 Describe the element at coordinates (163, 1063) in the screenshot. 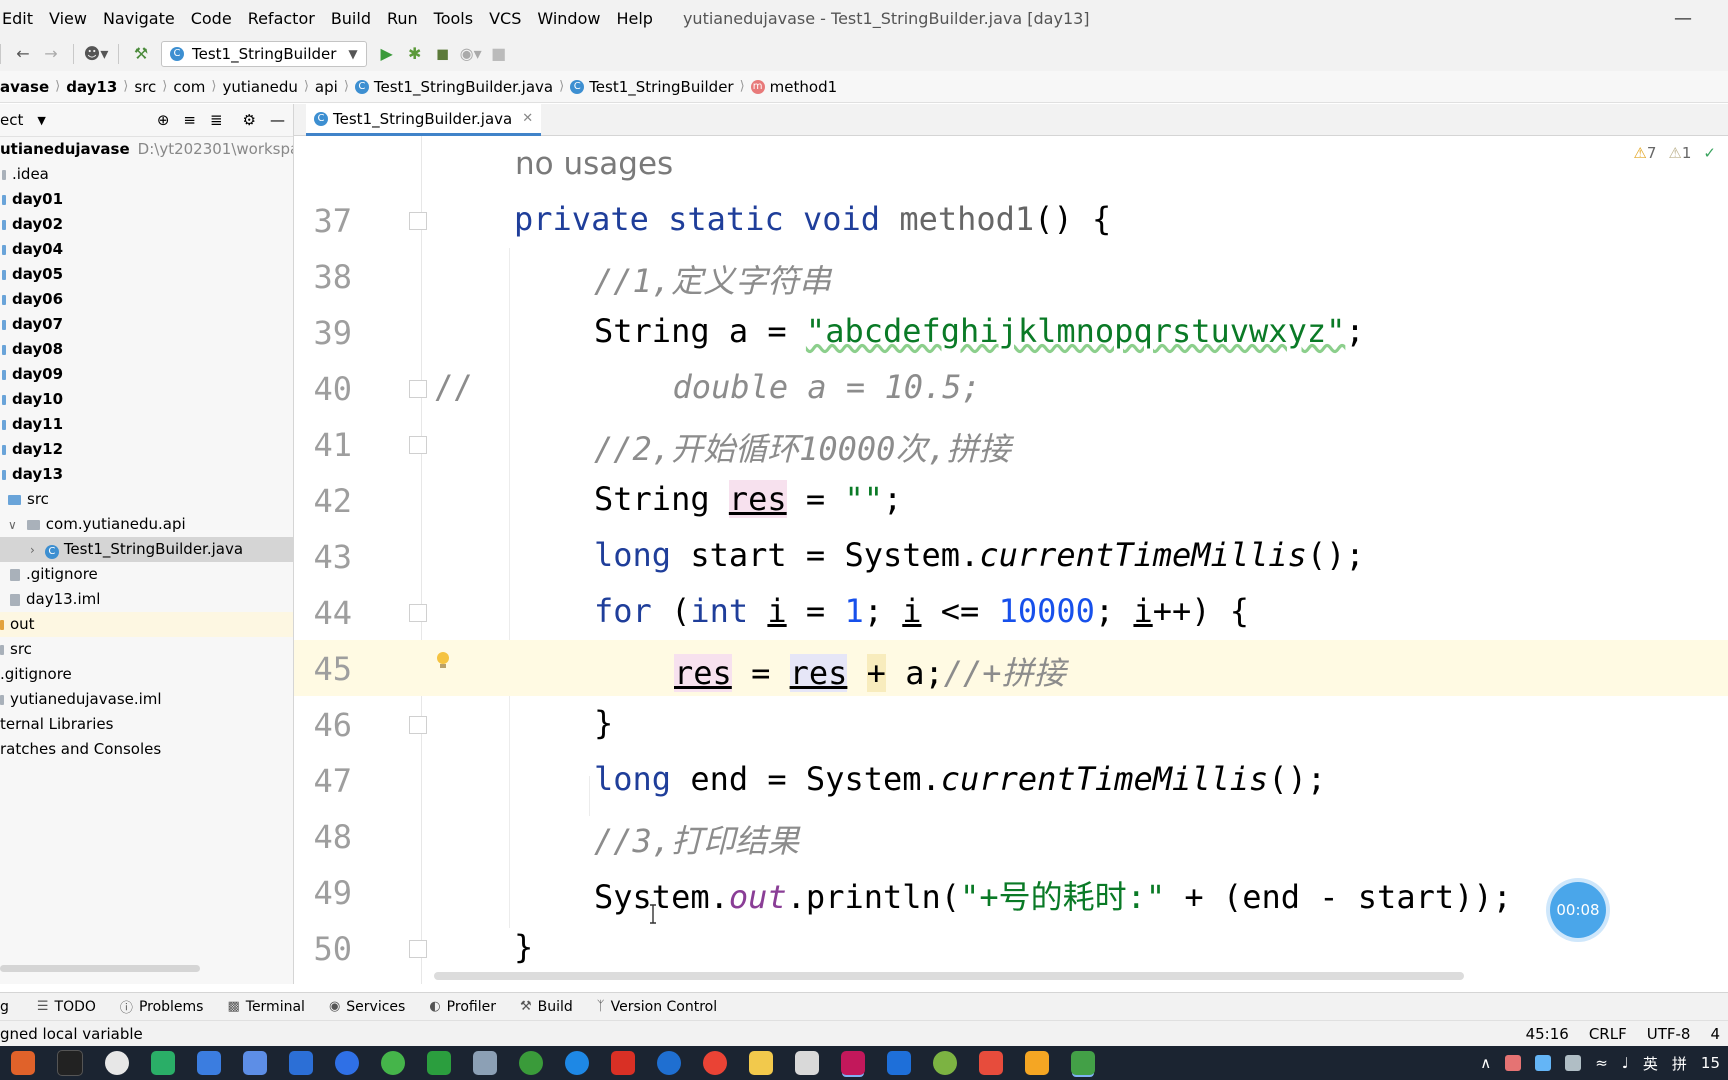

I see `wechat-icon` at that location.